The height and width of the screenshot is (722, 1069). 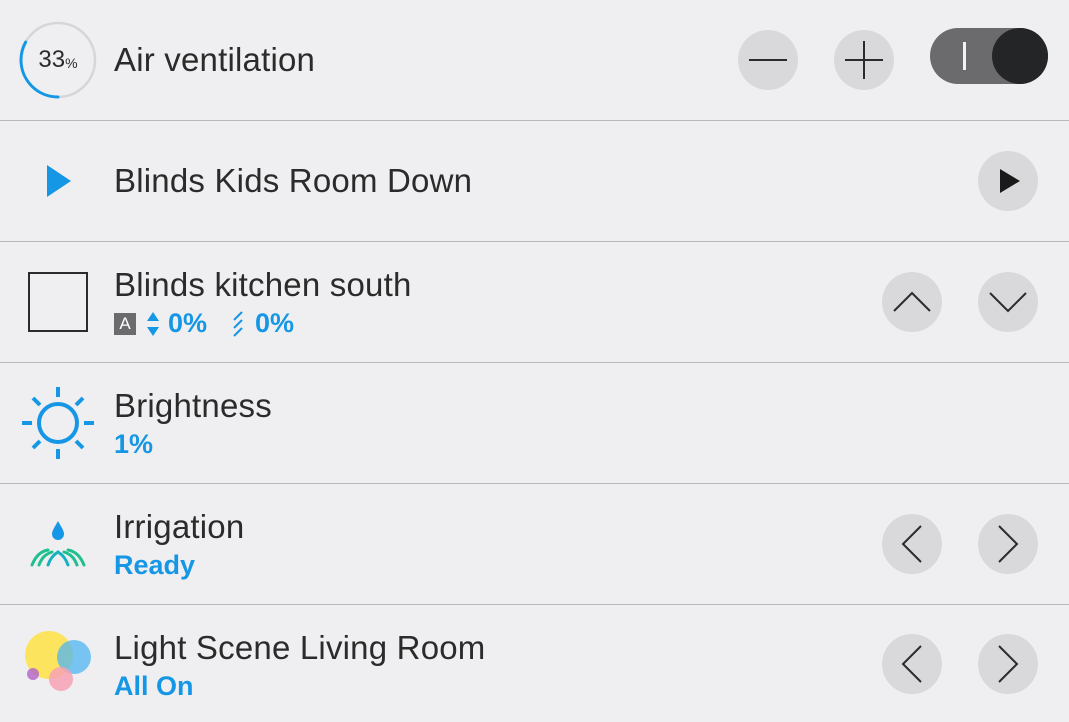 What do you see at coordinates (155, 565) in the screenshot?
I see `irrigation-status: Ready` at bounding box center [155, 565].